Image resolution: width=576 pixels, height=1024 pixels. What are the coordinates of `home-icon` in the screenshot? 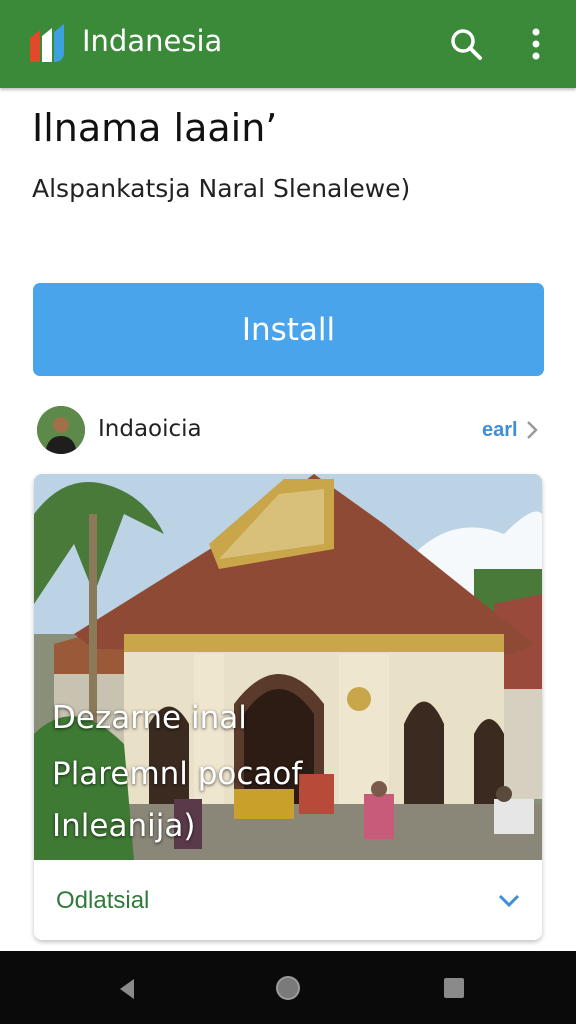 It's located at (288, 988).